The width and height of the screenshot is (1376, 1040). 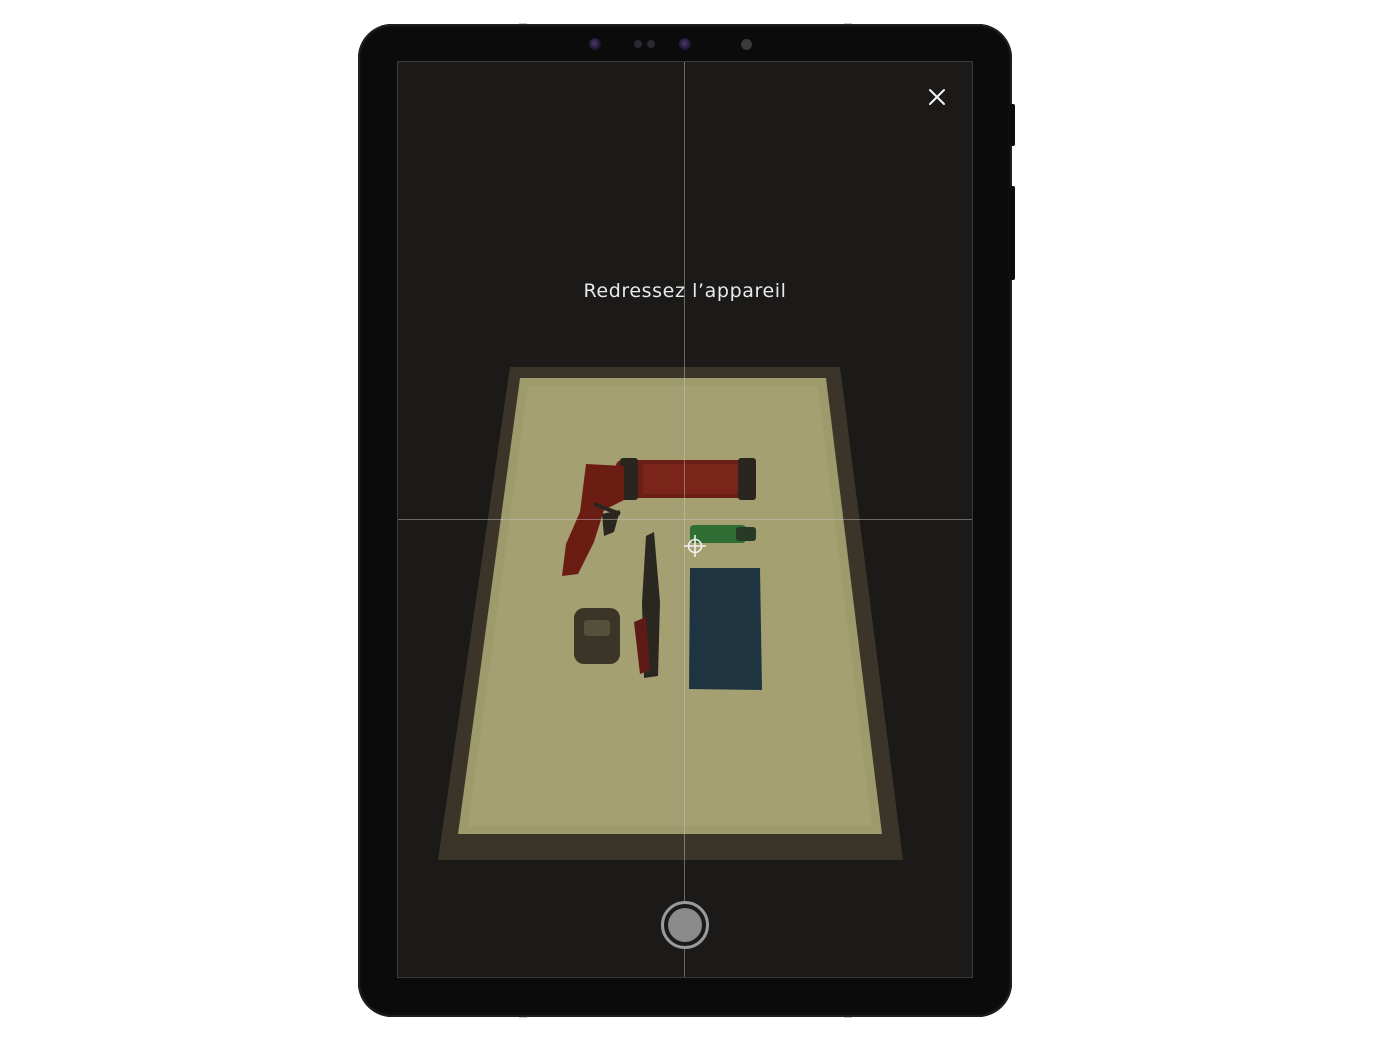 I want to click on power-button, so click(x=1012, y=233).